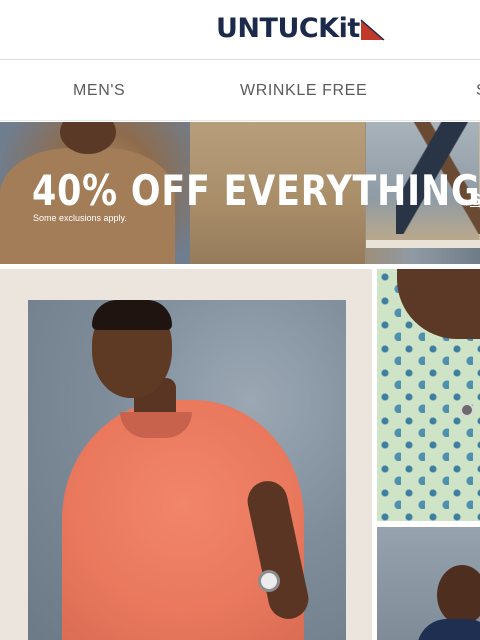 The height and width of the screenshot is (640, 480). What do you see at coordinates (372, 30) in the screenshot?
I see `logo-mark-icon` at bounding box center [372, 30].